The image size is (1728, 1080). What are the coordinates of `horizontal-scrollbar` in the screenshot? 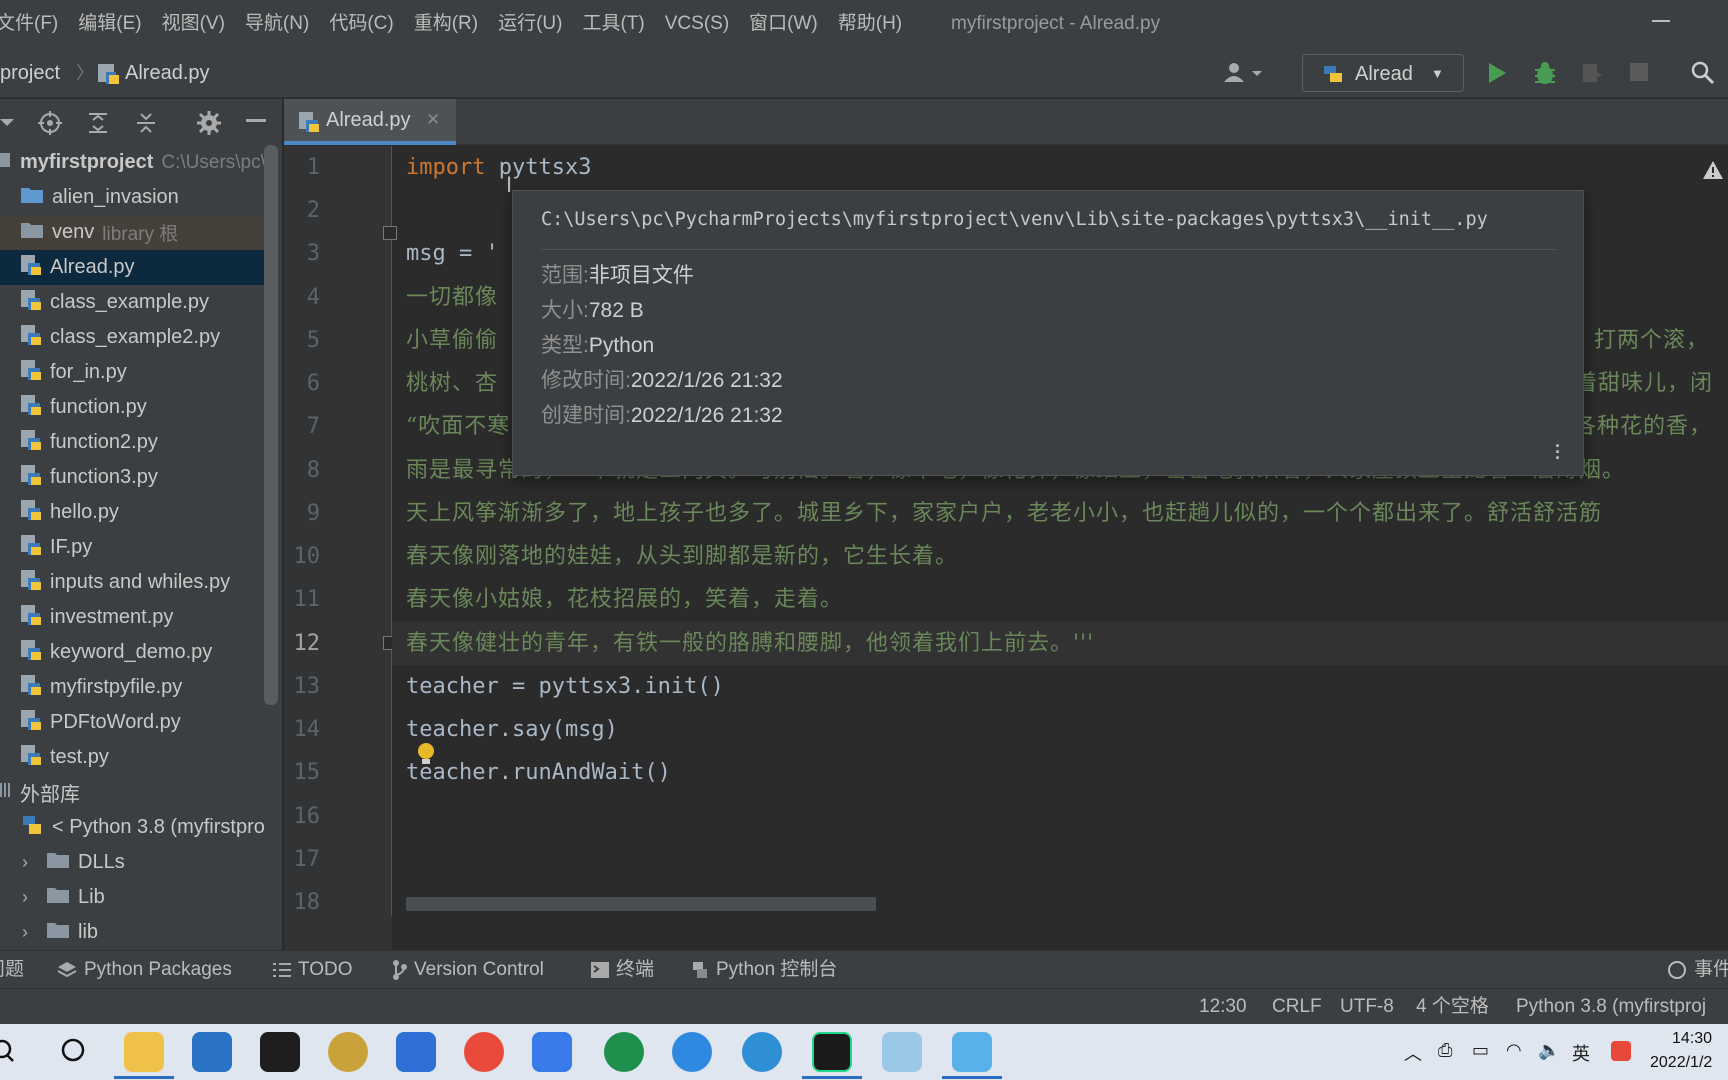 It's located at (641, 904).